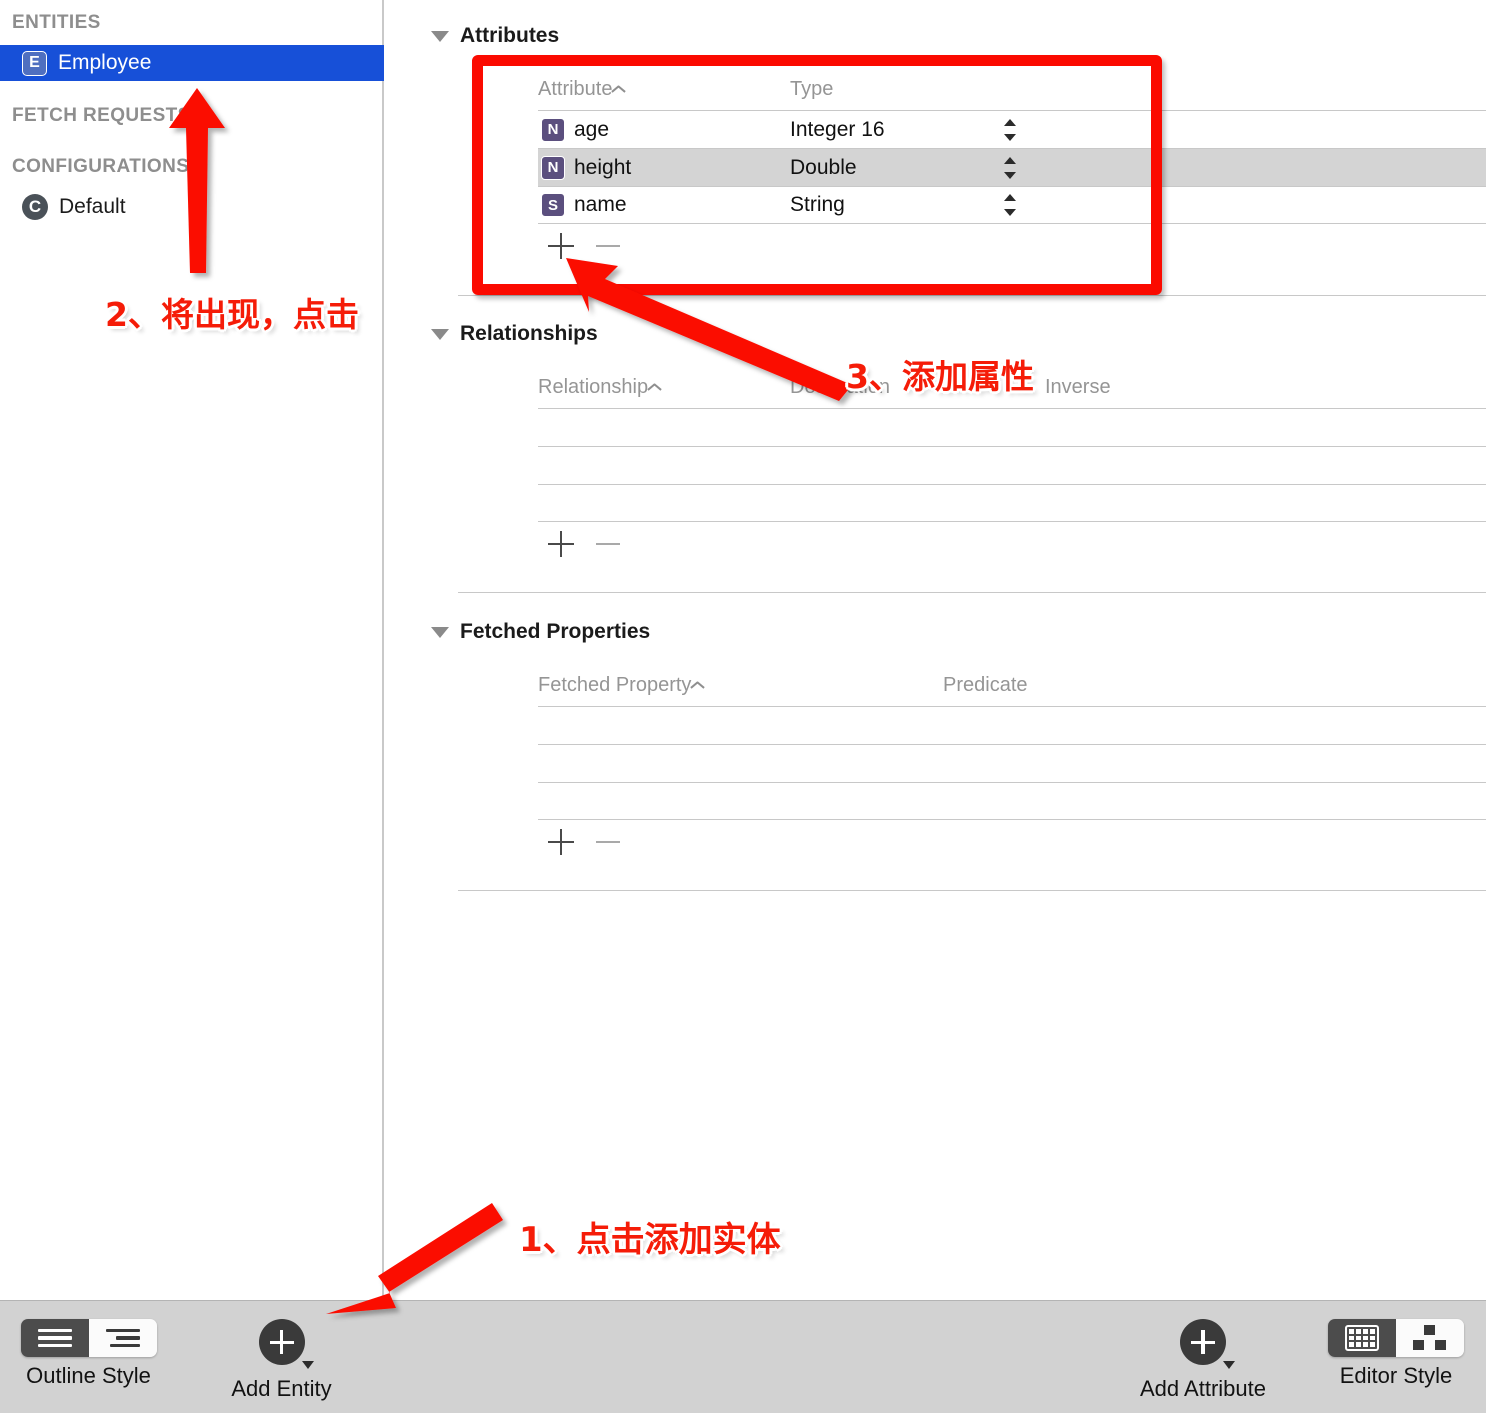 This screenshot has height=1413, width=1486. What do you see at coordinates (510, 35) in the screenshot?
I see `section-title-label: Attributes` at bounding box center [510, 35].